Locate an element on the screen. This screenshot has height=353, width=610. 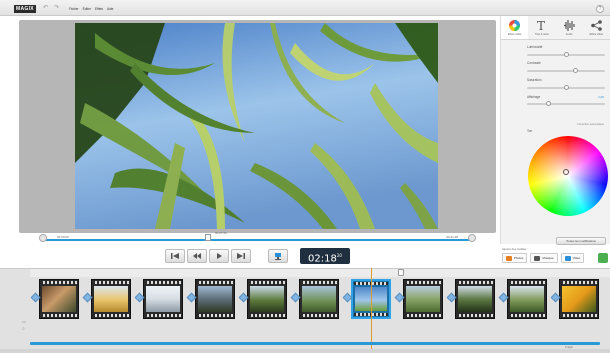
add-photos-label: Photos is located at coordinates (519, 258).